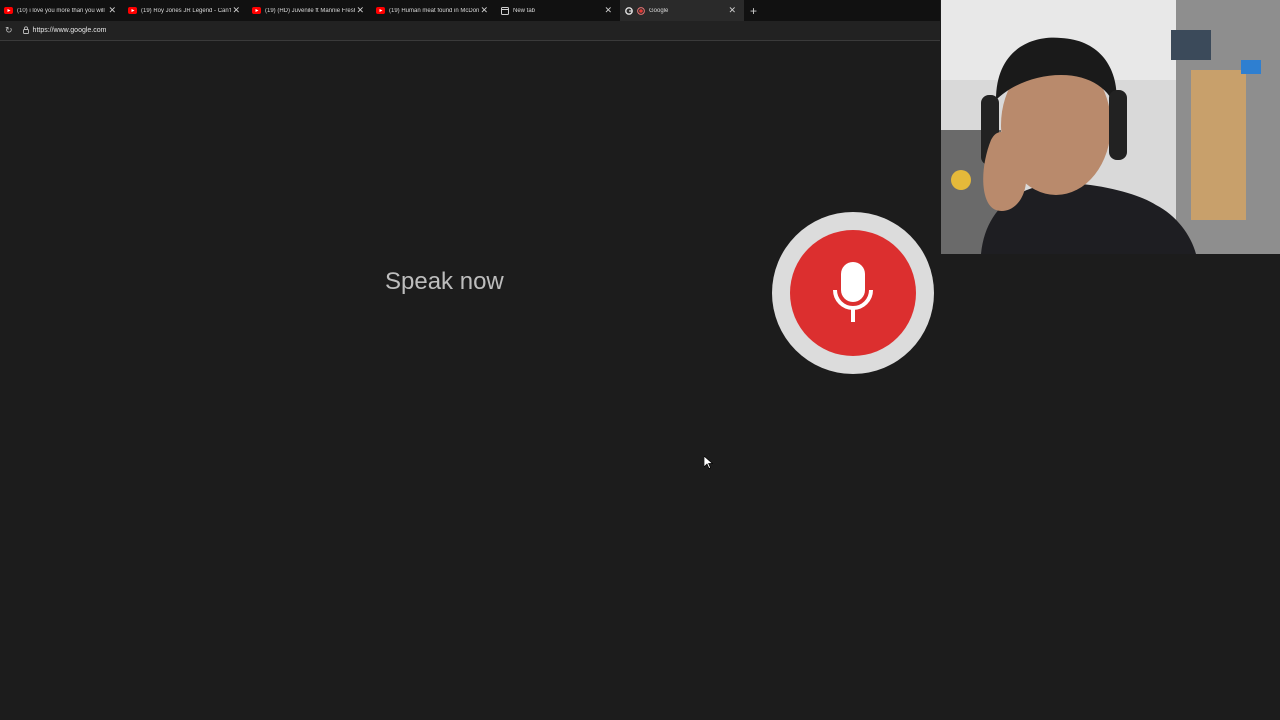 Image resolution: width=1280 pixels, height=720 pixels. What do you see at coordinates (640, 10) in the screenshot?
I see `recording-icon` at bounding box center [640, 10].